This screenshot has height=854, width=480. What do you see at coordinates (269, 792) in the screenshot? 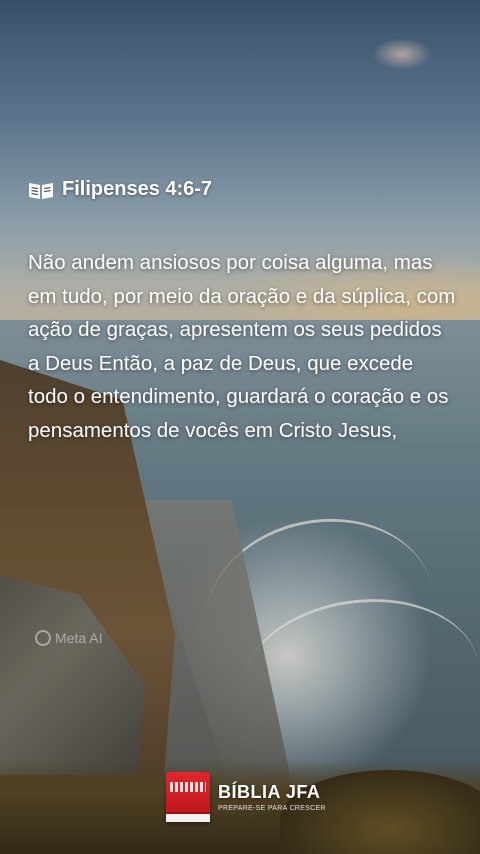
I see `brand-name: BÍBLIA JFA` at bounding box center [269, 792].